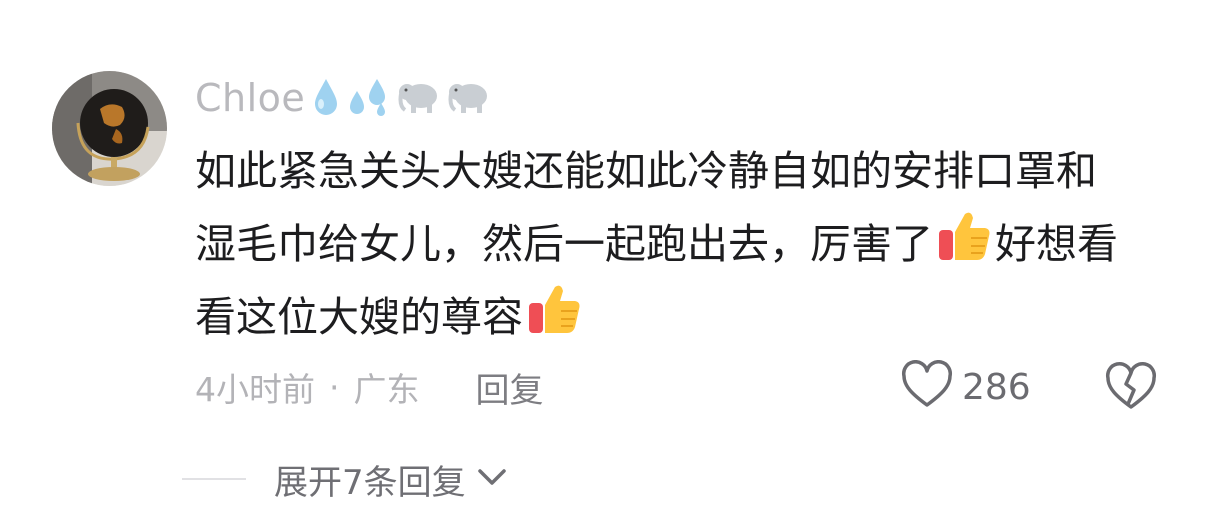 This screenshot has height=514, width=1220. I want to click on globe-icon, so click(109, 128).